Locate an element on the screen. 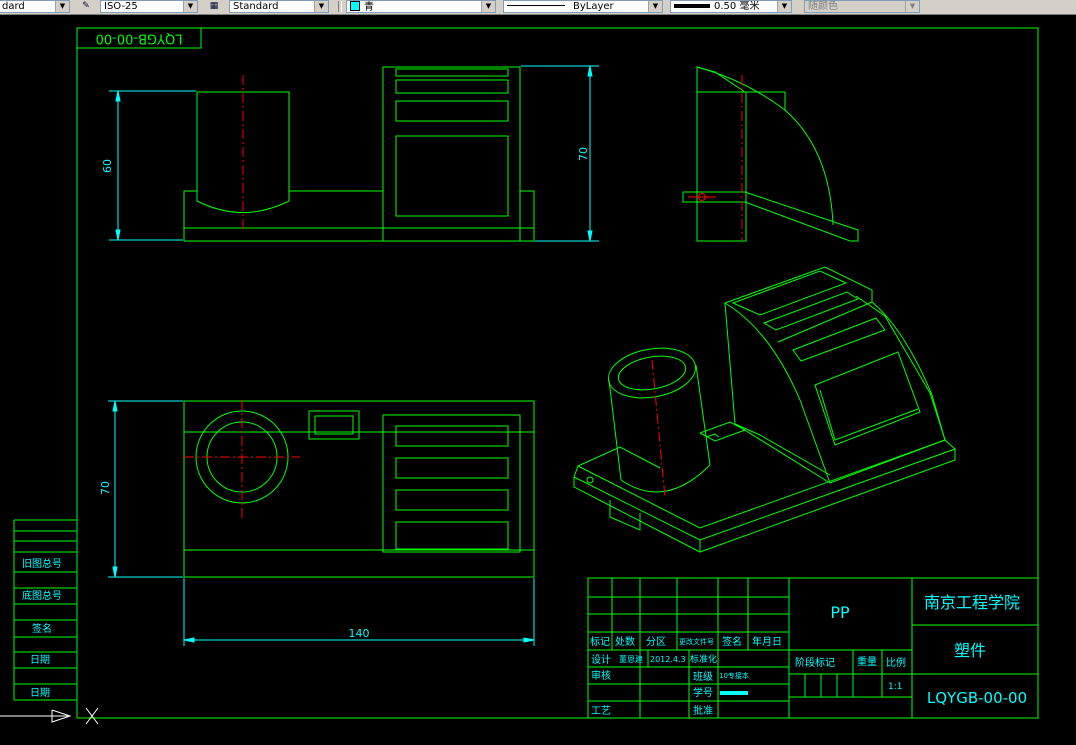 This screenshot has height=745, width=1076. tb-header-cell: 处数 is located at coordinates (625, 641).